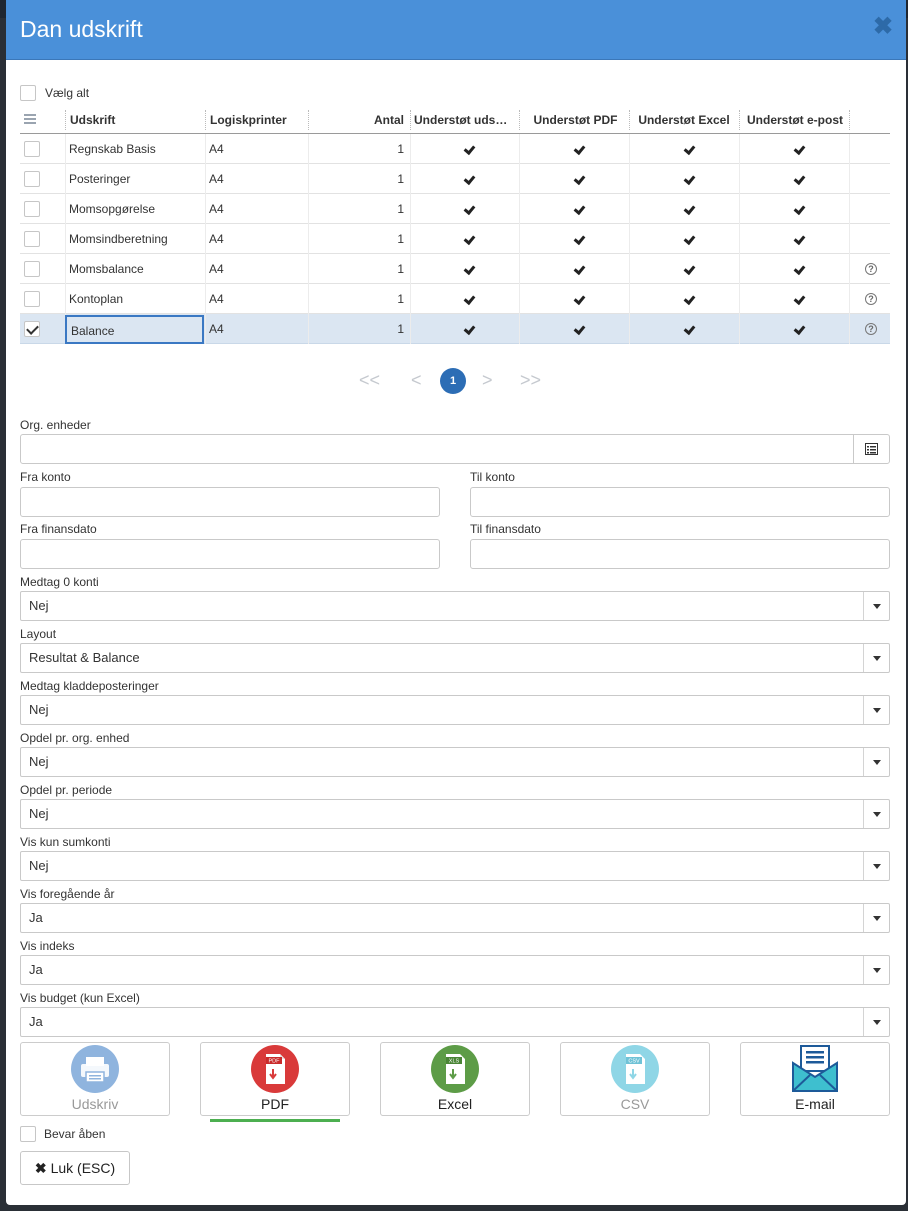 This screenshot has height=1211, width=908. What do you see at coordinates (455, 329) in the screenshot?
I see `table-row: Balance A4 1?` at bounding box center [455, 329].